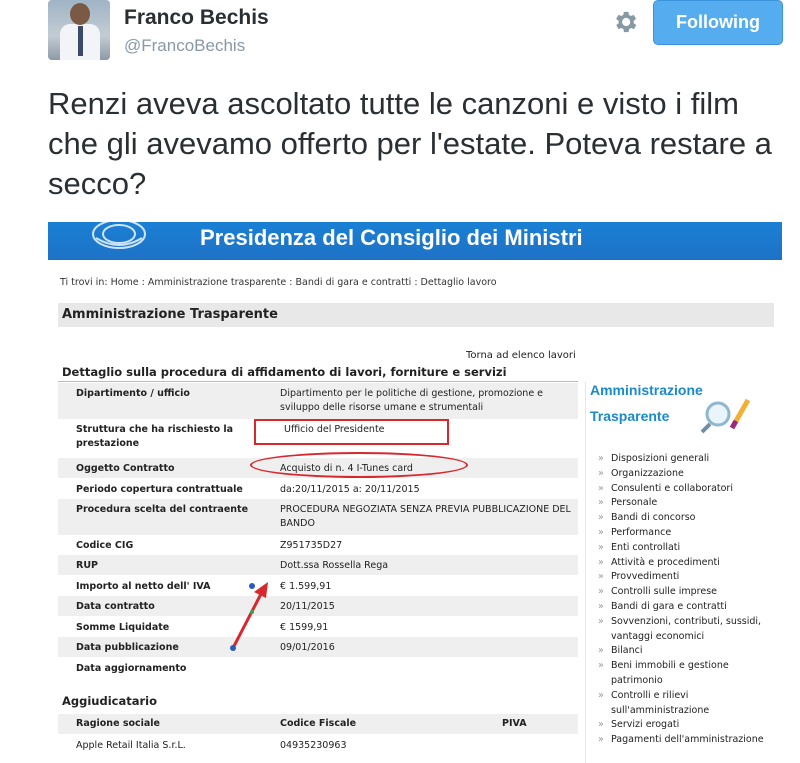 This screenshot has width=800, height=763. What do you see at coordinates (688, 548) in the screenshot?
I see `sidebar-item: Enti controllati` at bounding box center [688, 548].